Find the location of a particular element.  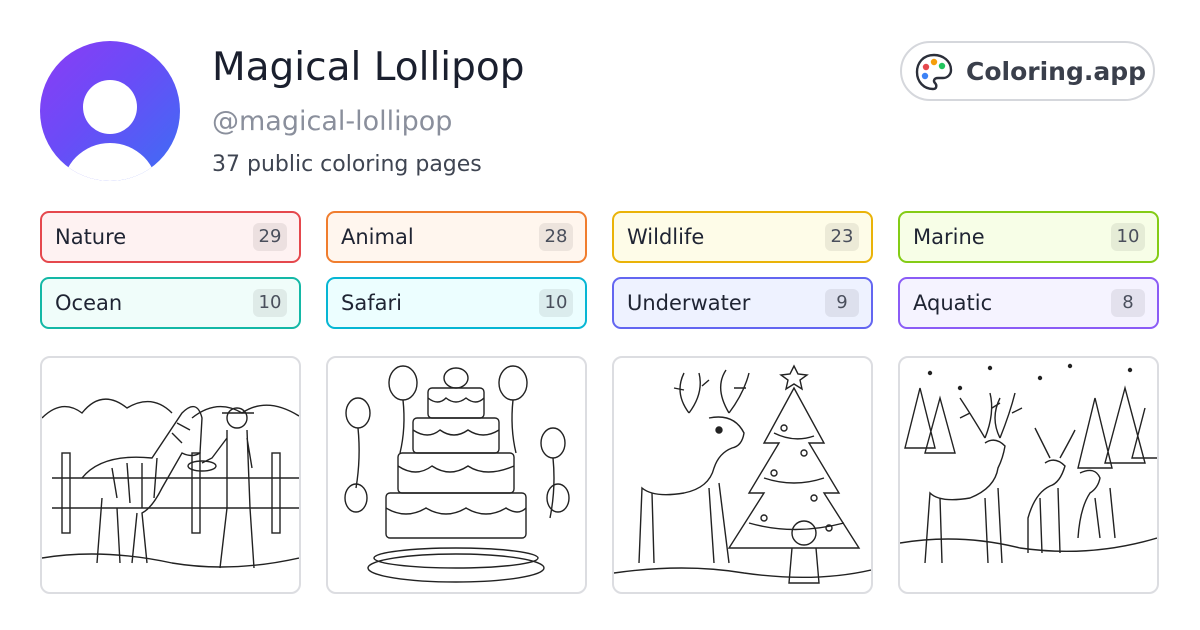

tag-wildlife: Wildlife 23 is located at coordinates (742, 237).